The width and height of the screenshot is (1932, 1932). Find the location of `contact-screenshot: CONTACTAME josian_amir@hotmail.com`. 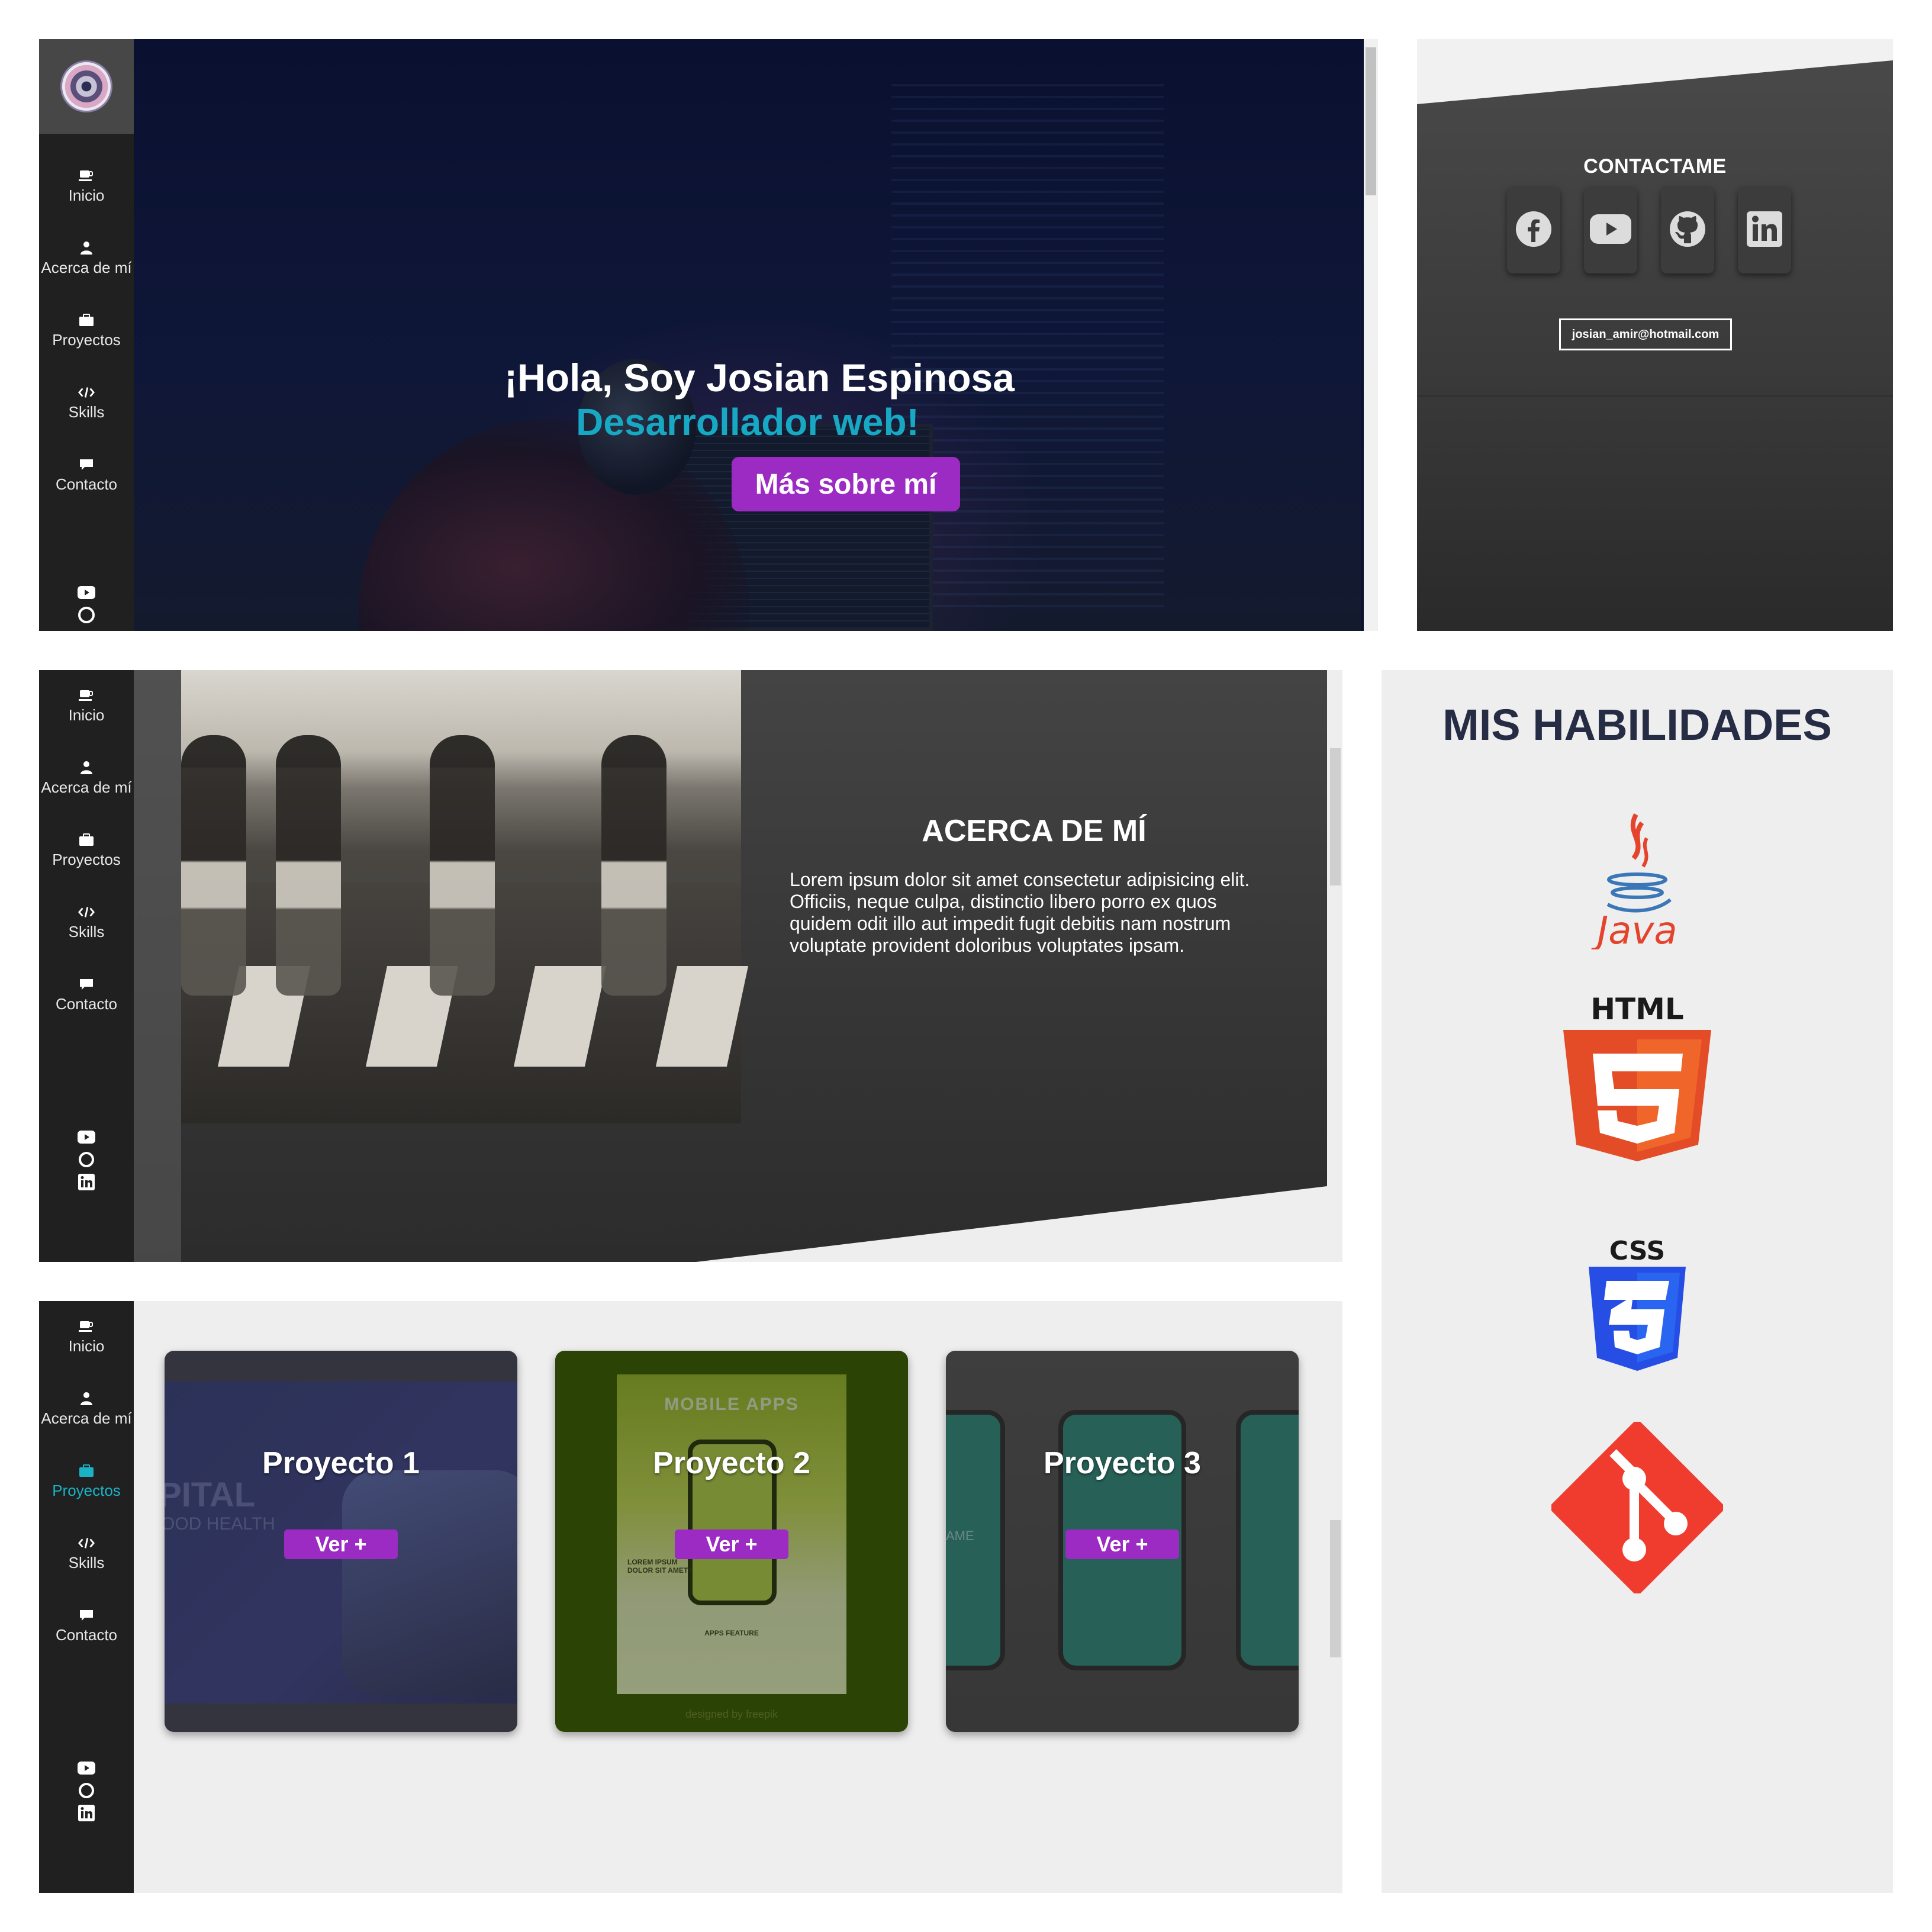

contact-screenshot: CONTACTAME josian_amir@hotmail.com is located at coordinates (1655, 335).